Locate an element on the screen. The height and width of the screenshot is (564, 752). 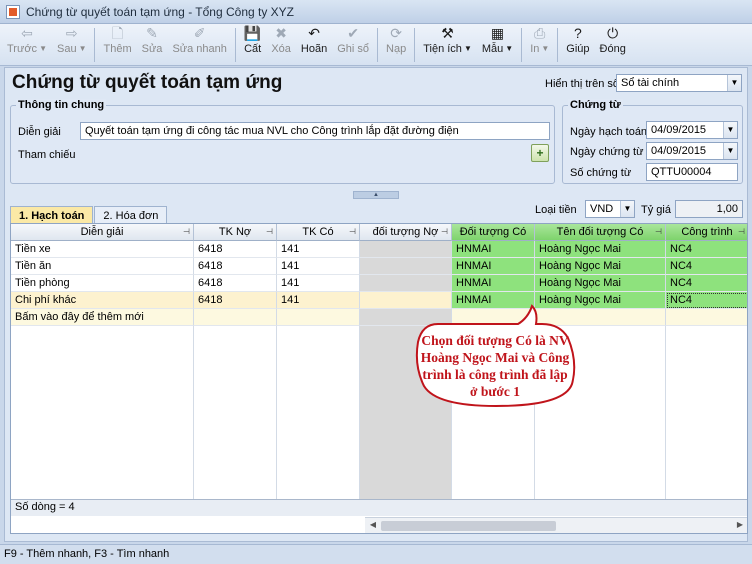
toolbar-button-post: ✔ Ghi sổ is located at coordinates (353, 44).